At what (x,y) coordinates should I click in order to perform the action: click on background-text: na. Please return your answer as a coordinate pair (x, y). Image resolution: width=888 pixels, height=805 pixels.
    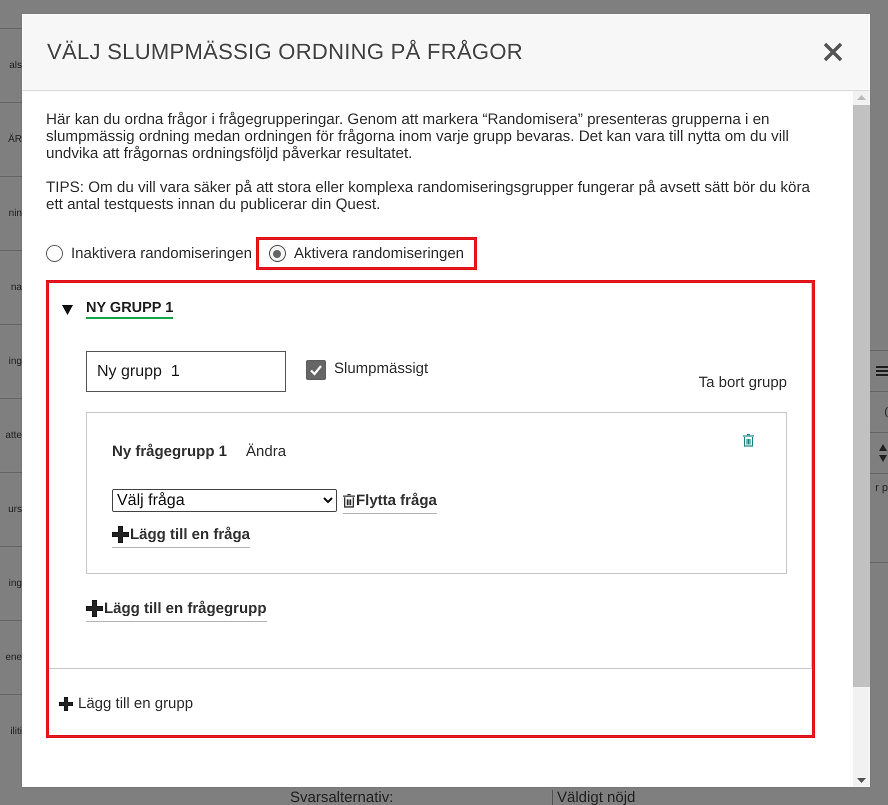
    Looking at the image, I should click on (16, 287).